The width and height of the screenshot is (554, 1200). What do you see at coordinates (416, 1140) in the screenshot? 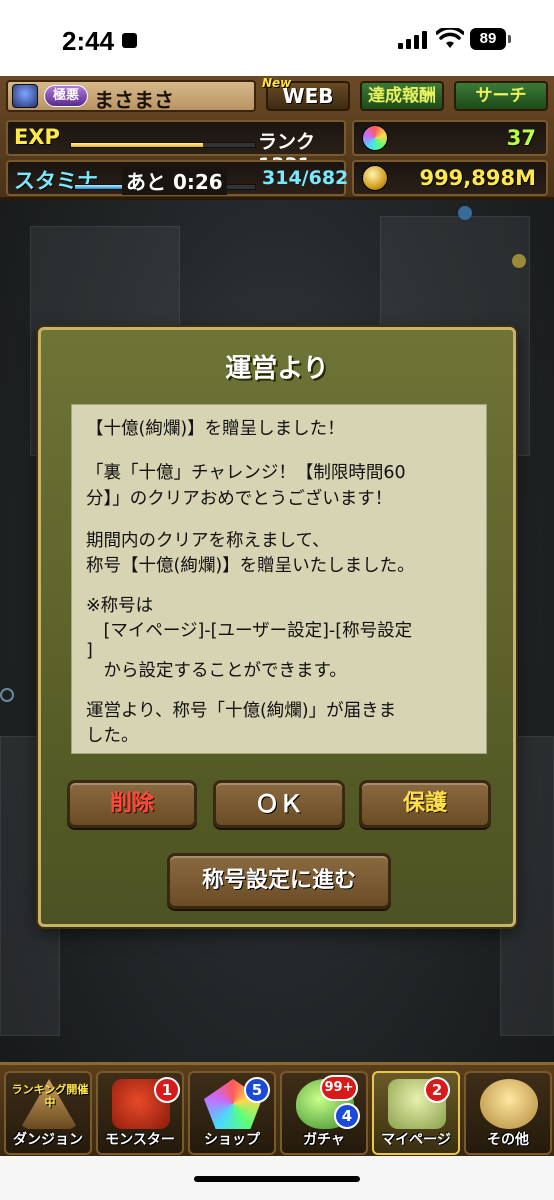
I see `nav-label: マイページ` at bounding box center [416, 1140].